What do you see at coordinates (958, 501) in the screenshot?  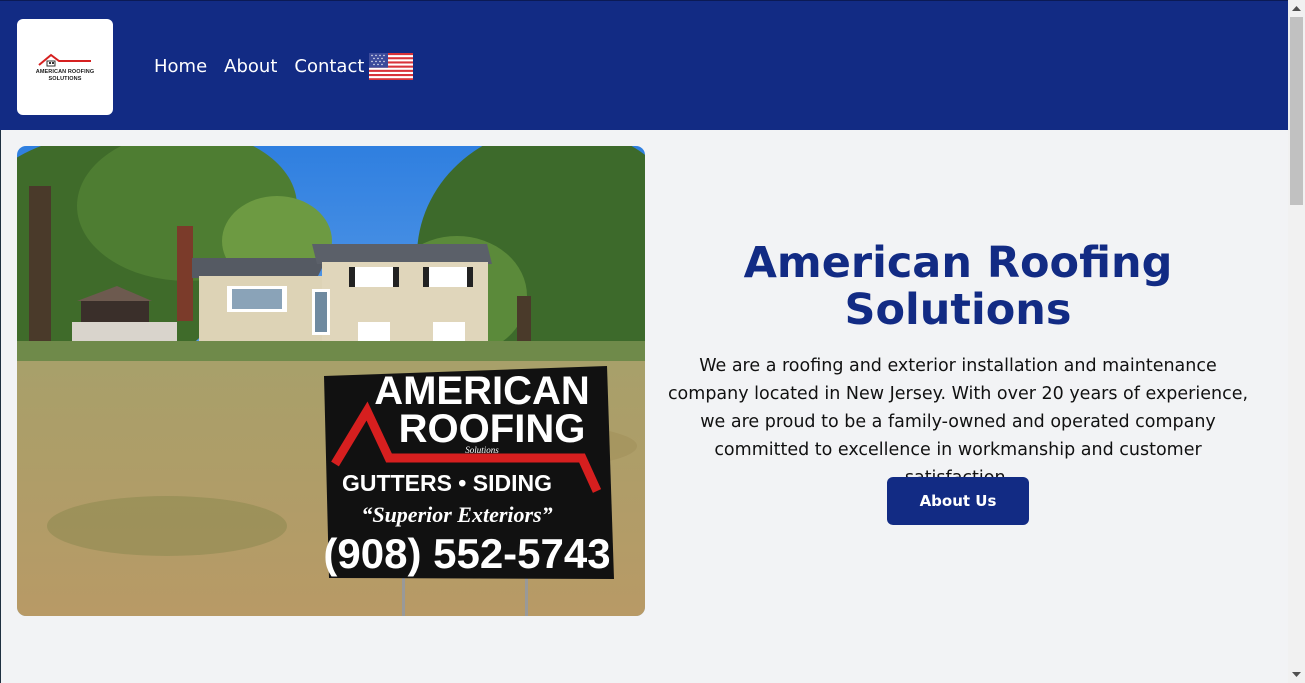 I see `about-us-button: About Us` at bounding box center [958, 501].